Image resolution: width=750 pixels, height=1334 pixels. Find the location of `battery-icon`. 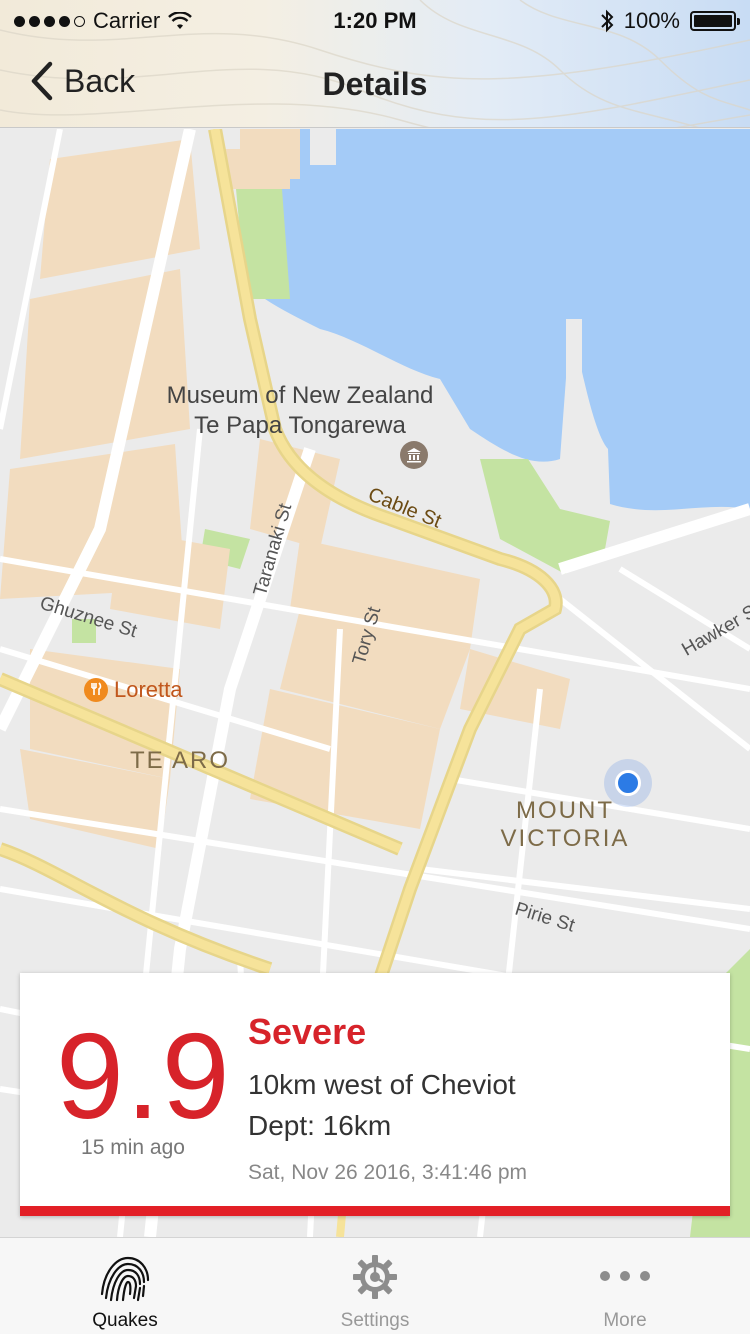

battery-icon is located at coordinates (715, 21).